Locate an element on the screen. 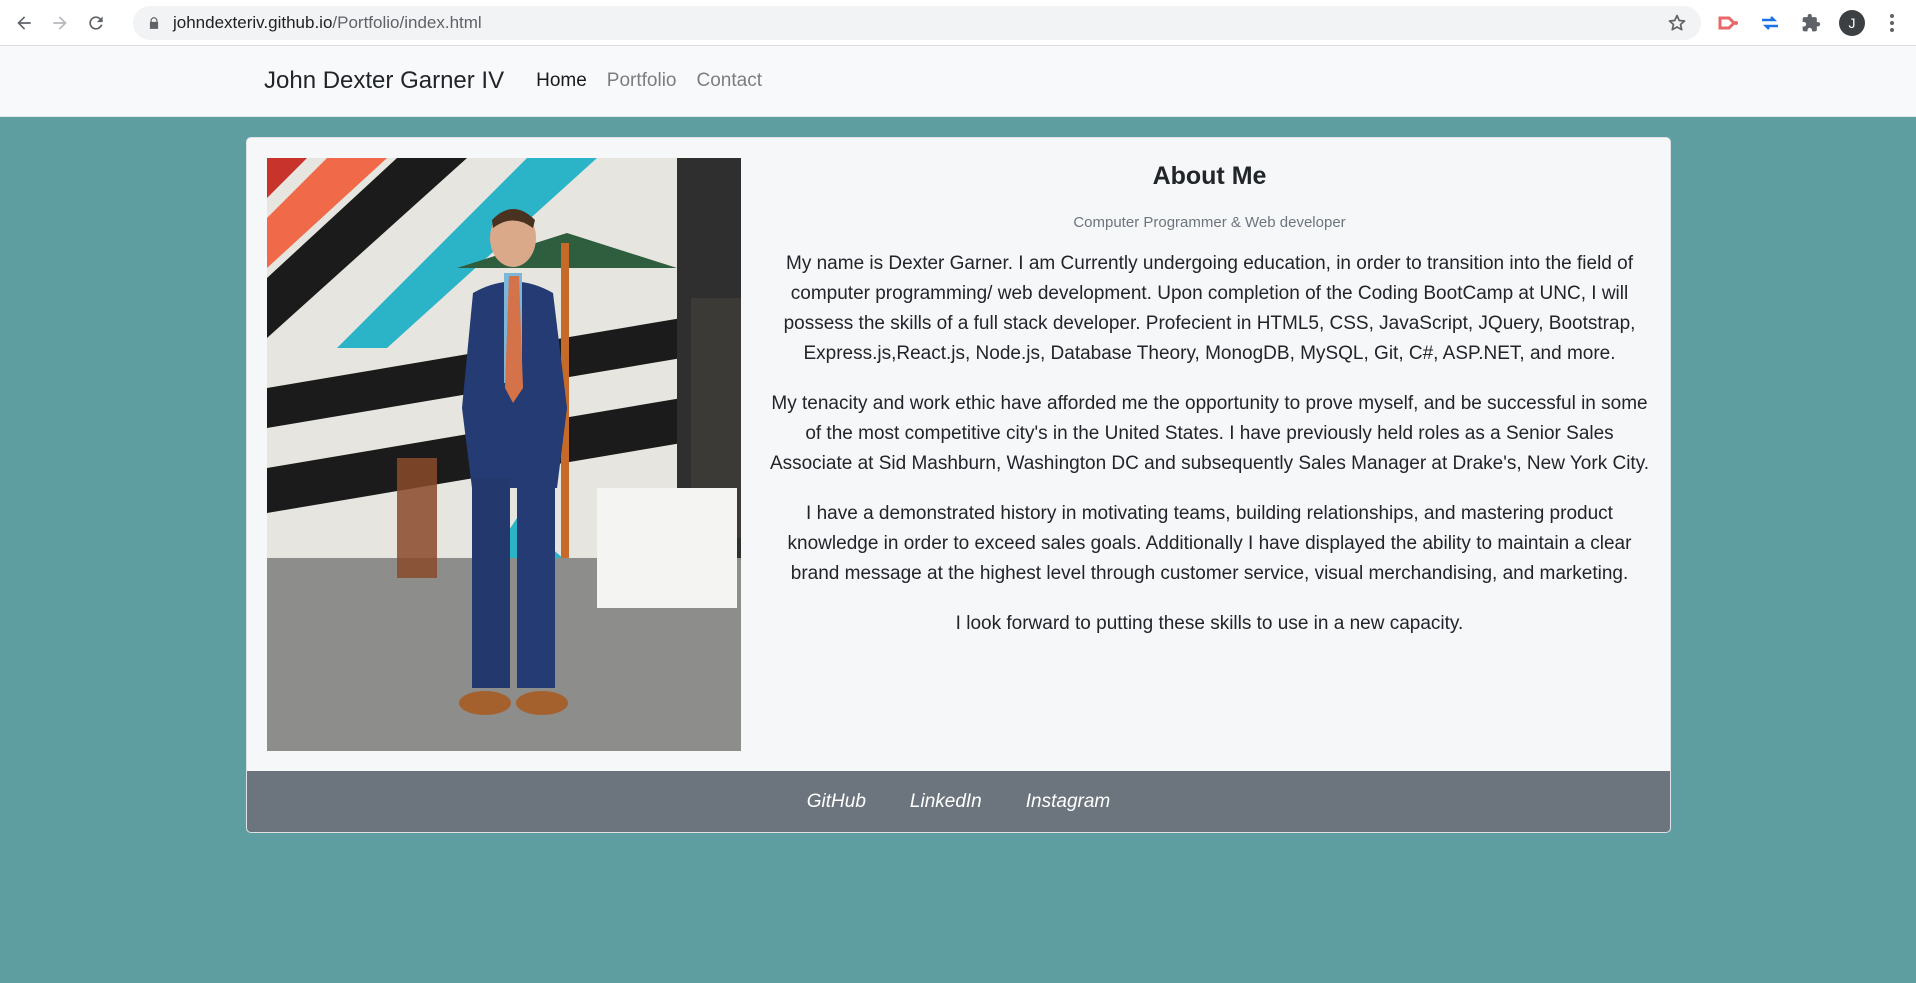 The width and height of the screenshot is (1916, 983). profile-avatar: J is located at coordinates (1852, 23).